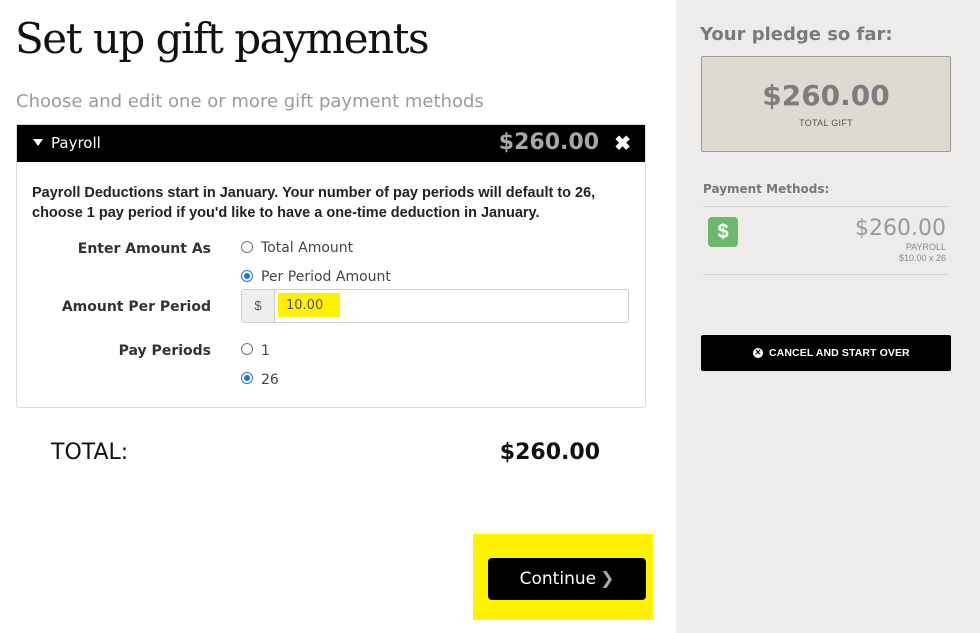  What do you see at coordinates (826, 123) in the screenshot?
I see `pledge-caption: TOTAL GIFT` at bounding box center [826, 123].